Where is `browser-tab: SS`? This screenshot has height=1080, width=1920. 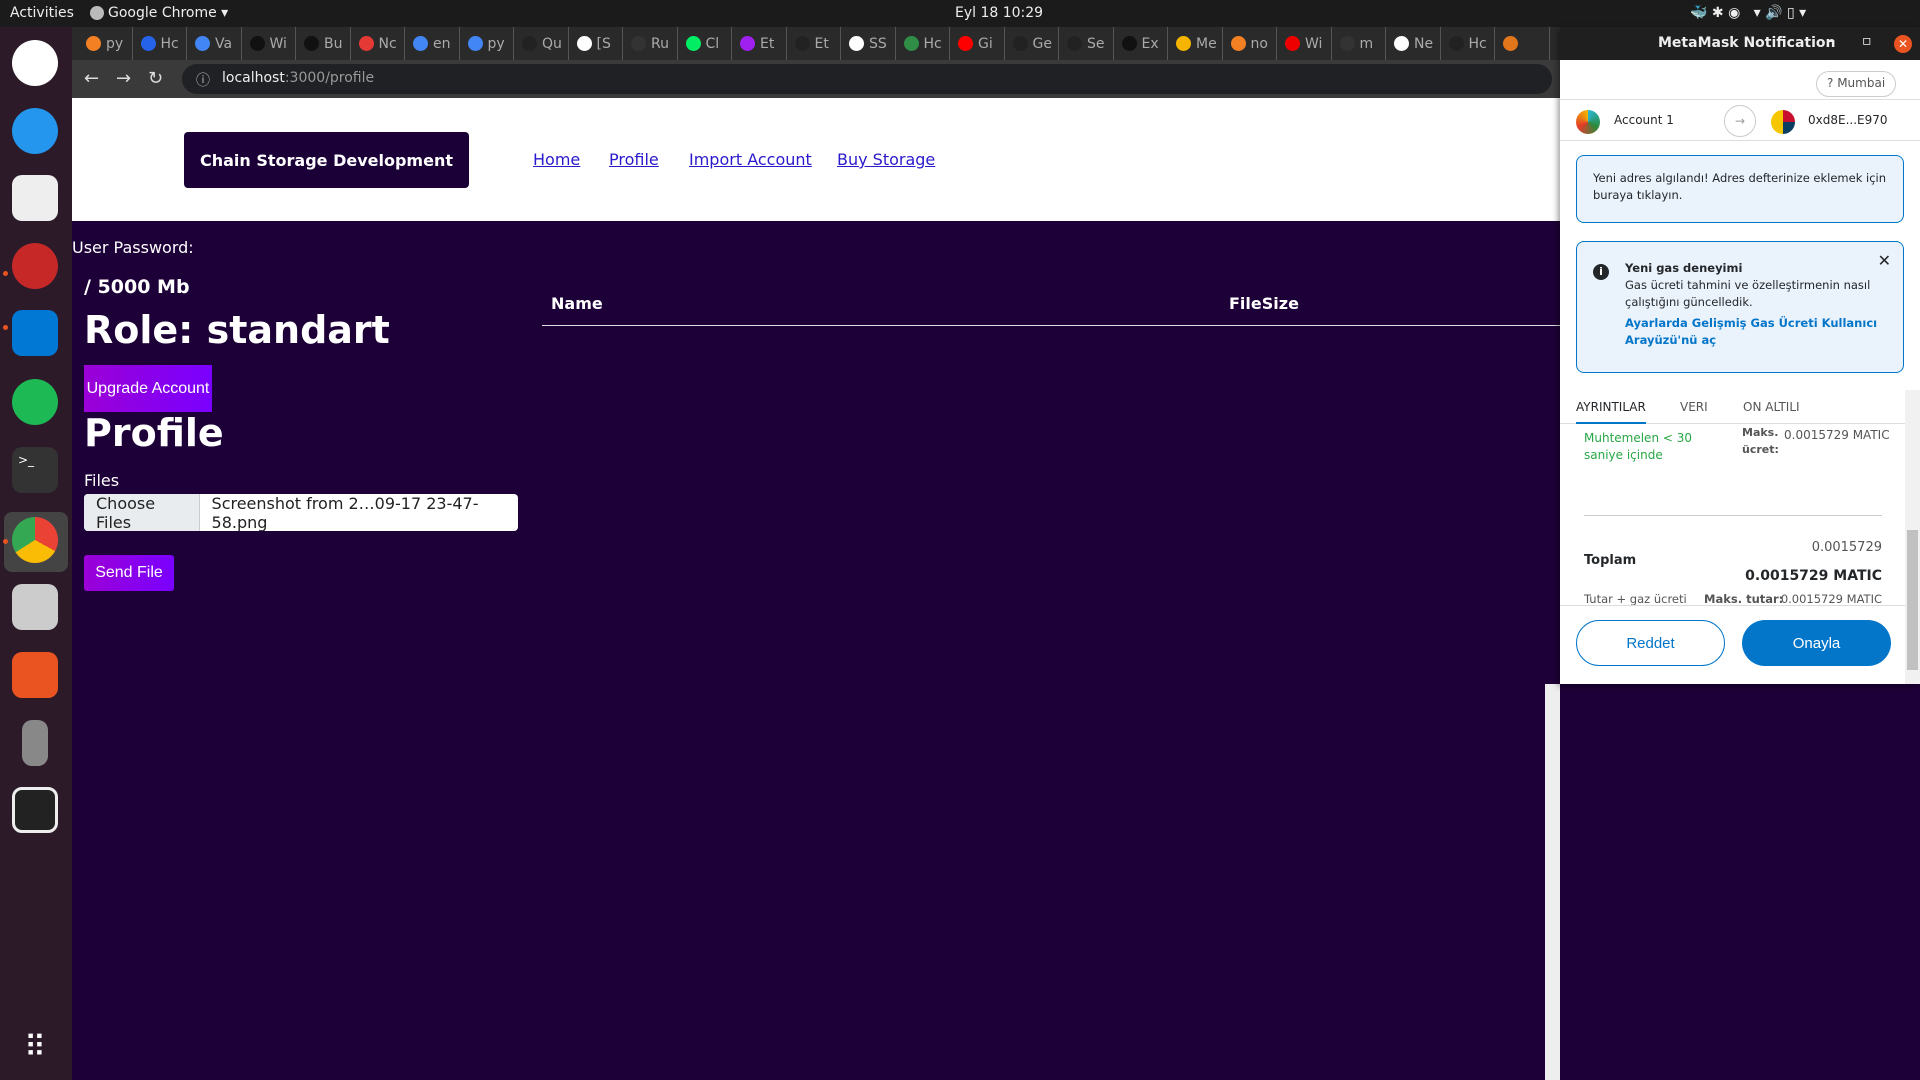
browser-tab: SS is located at coordinates (868, 43).